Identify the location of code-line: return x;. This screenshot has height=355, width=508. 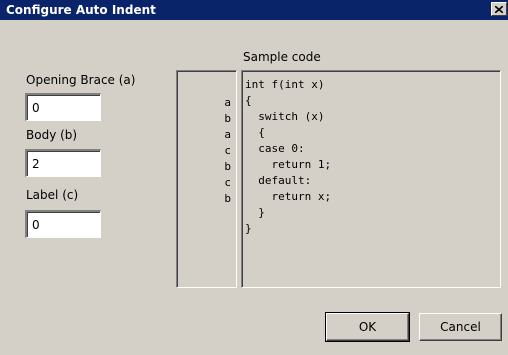
(288, 196).